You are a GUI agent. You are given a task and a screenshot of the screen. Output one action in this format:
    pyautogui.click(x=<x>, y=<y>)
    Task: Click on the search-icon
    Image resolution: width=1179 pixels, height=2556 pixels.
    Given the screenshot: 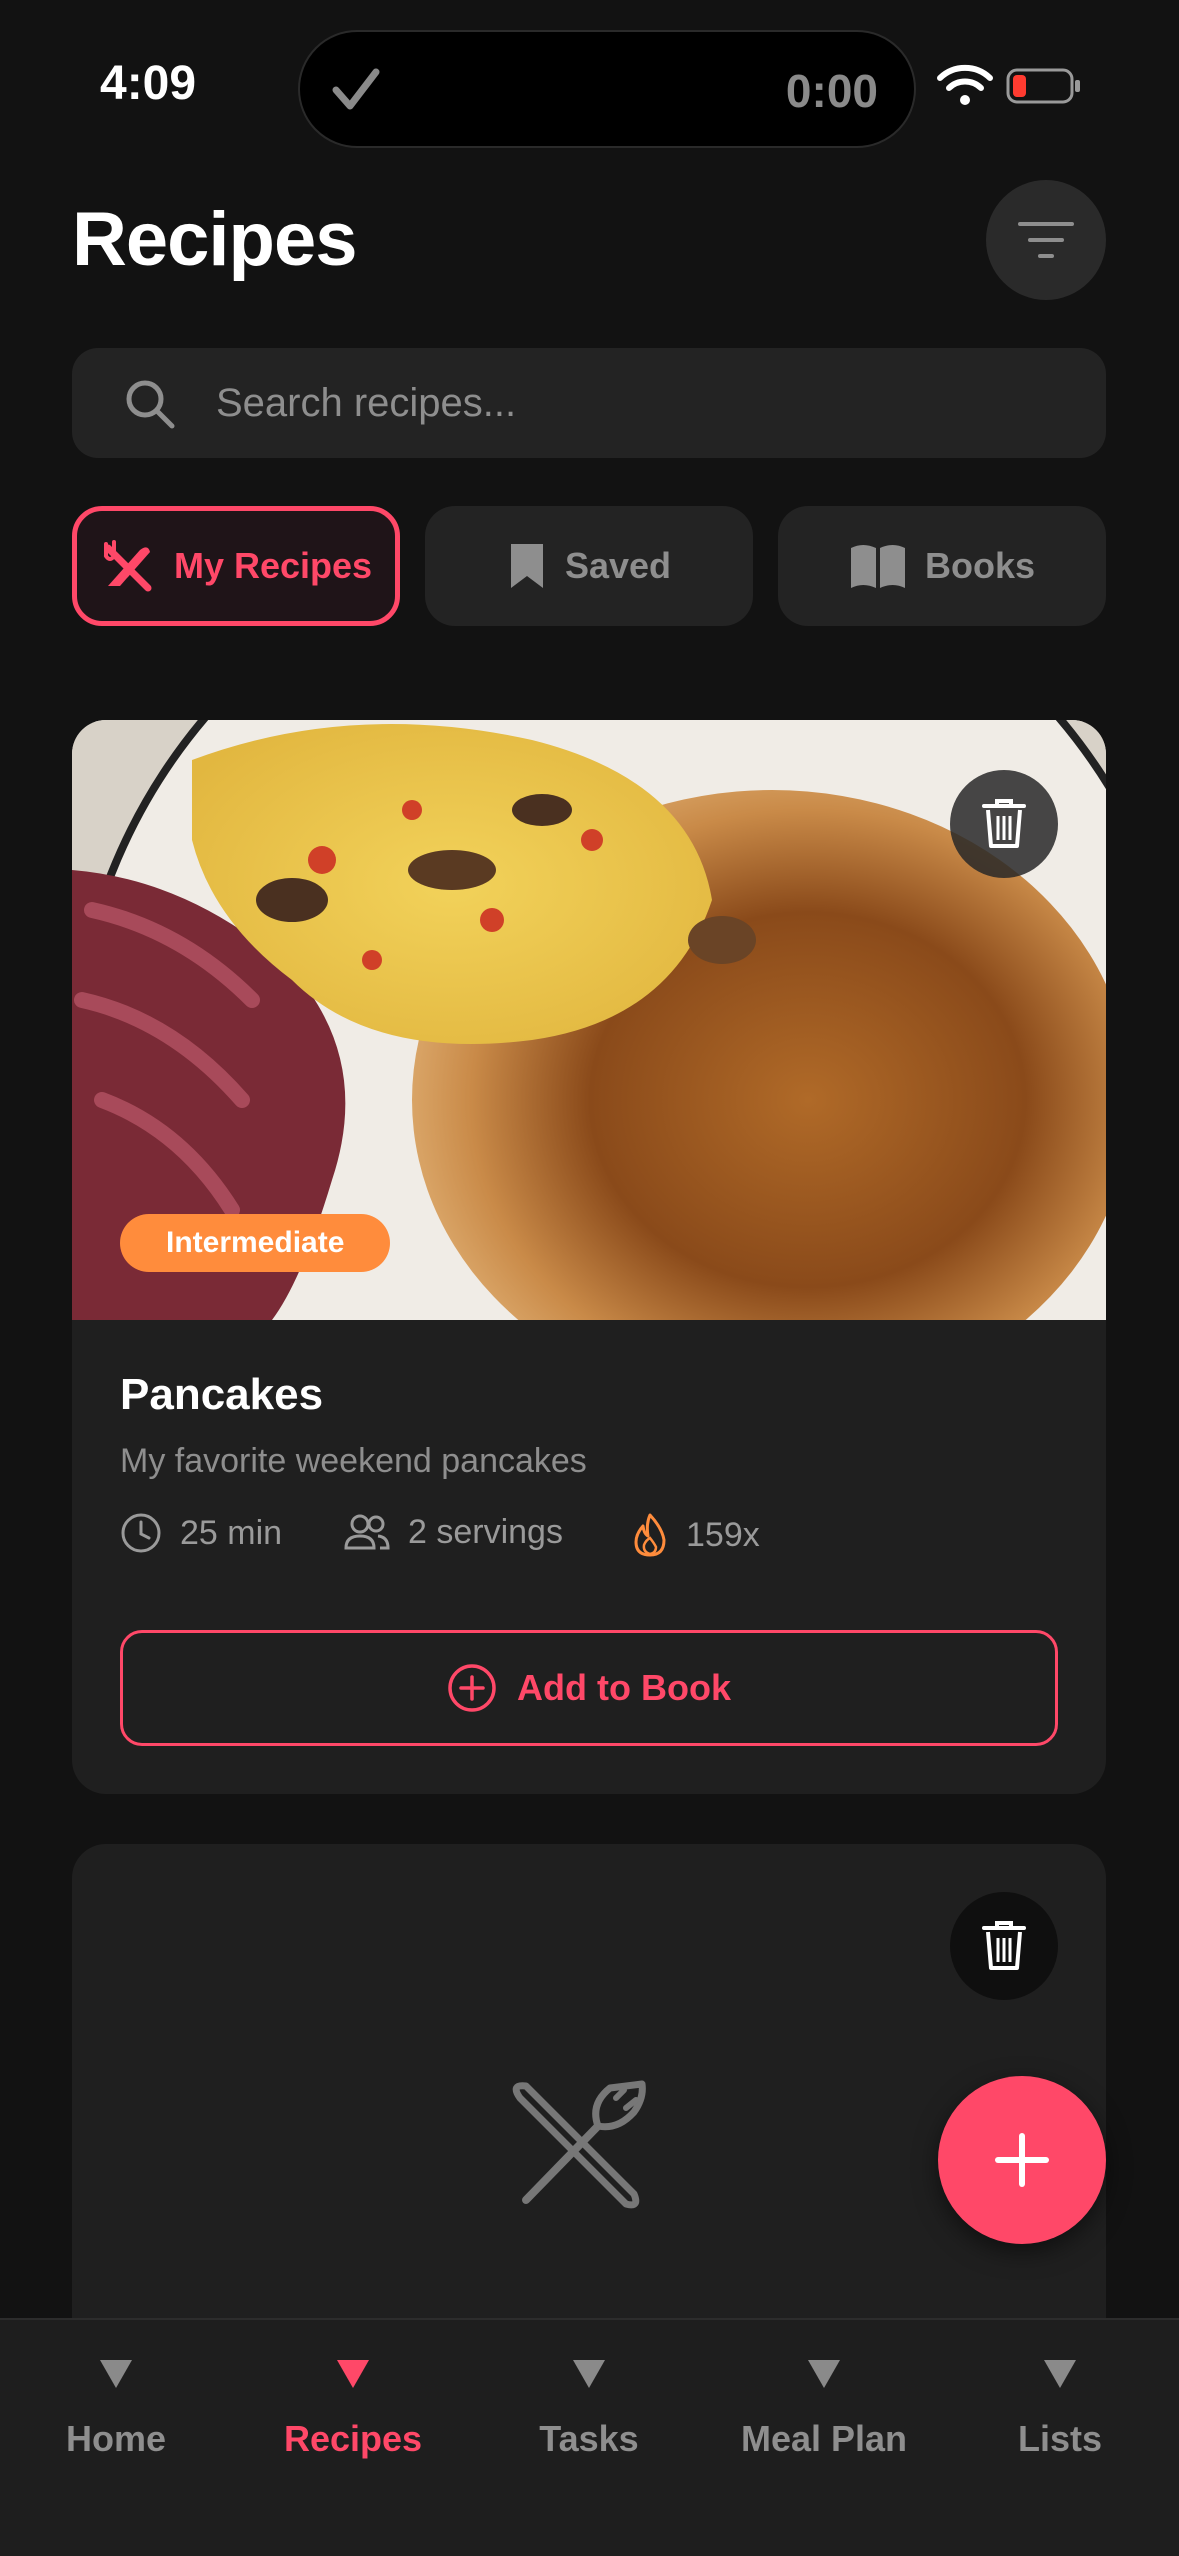 What is the action you would take?
    pyautogui.click(x=150, y=404)
    